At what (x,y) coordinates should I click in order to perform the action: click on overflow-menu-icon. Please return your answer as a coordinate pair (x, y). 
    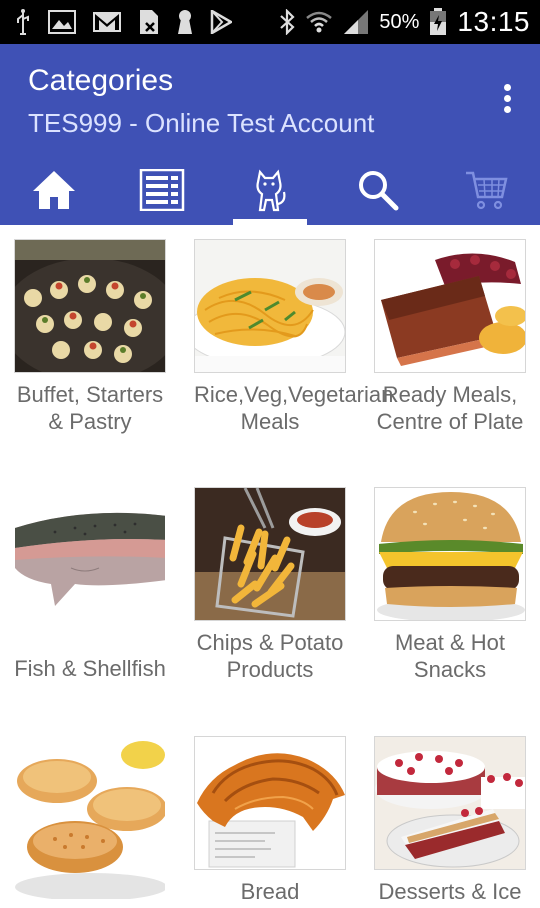
    Looking at the image, I should click on (507, 101).